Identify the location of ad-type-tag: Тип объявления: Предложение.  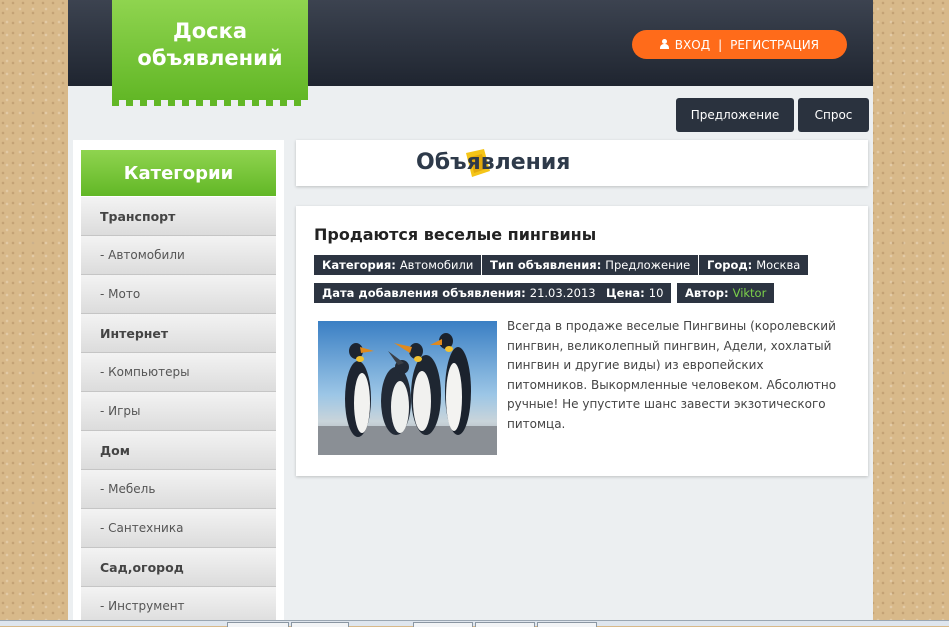
(590, 265).